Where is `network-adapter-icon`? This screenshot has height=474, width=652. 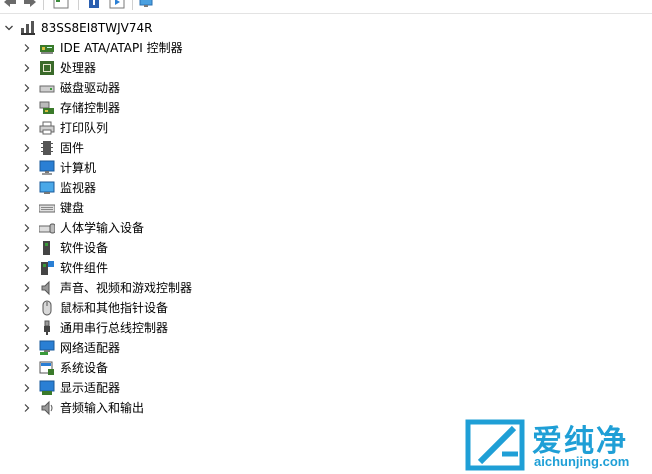 network-adapter-icon is located at coordinates (47, 348).